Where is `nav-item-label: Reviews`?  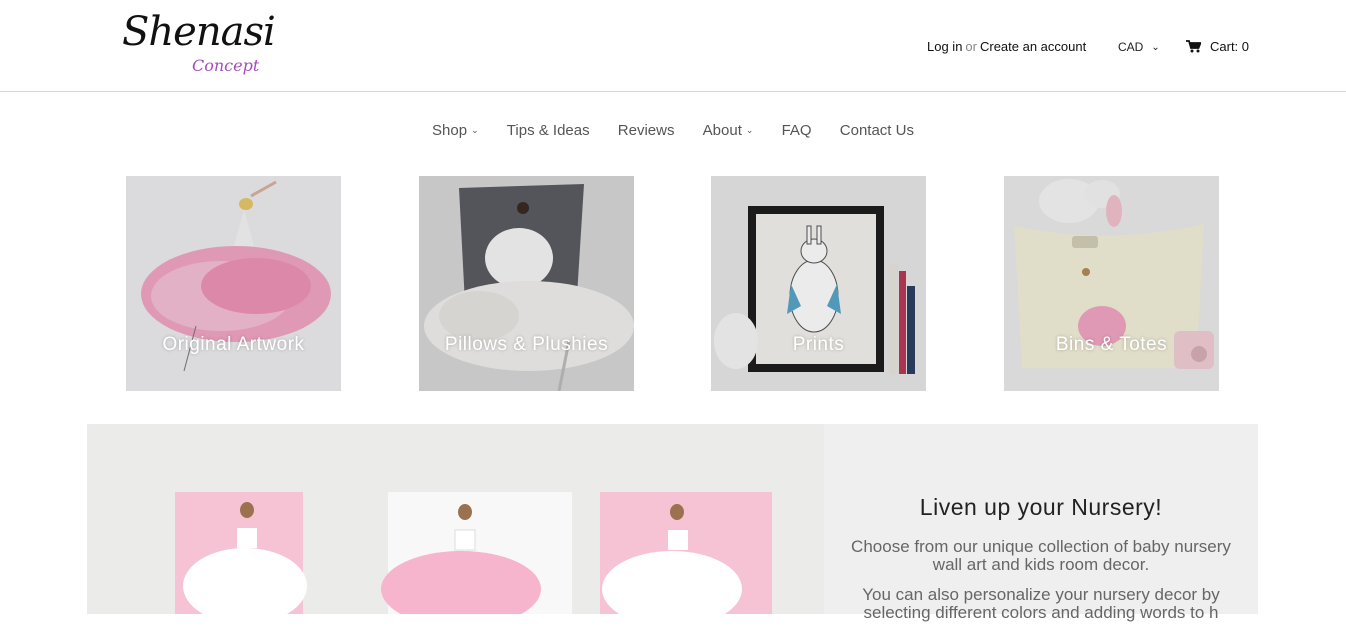 nav-item-label: Reviews is located at coordinates (646, 130).